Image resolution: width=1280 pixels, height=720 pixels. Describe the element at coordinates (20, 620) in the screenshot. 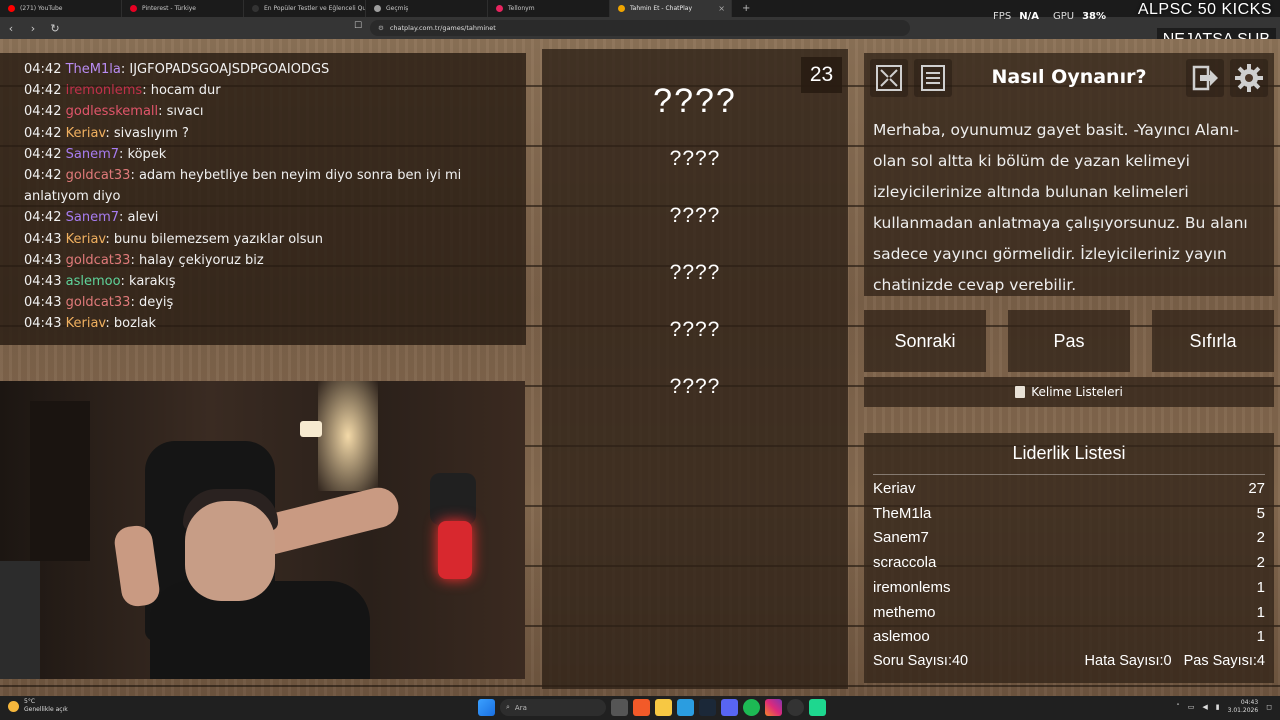

I see `webcam-desk` at that location.